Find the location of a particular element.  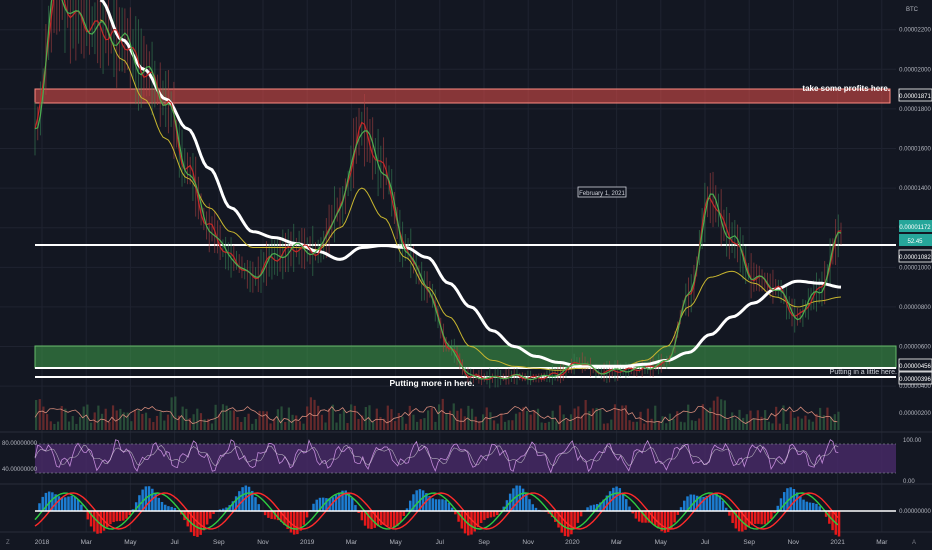

price-axis-label: 0.00000800 is located at coordinates (915, 308).